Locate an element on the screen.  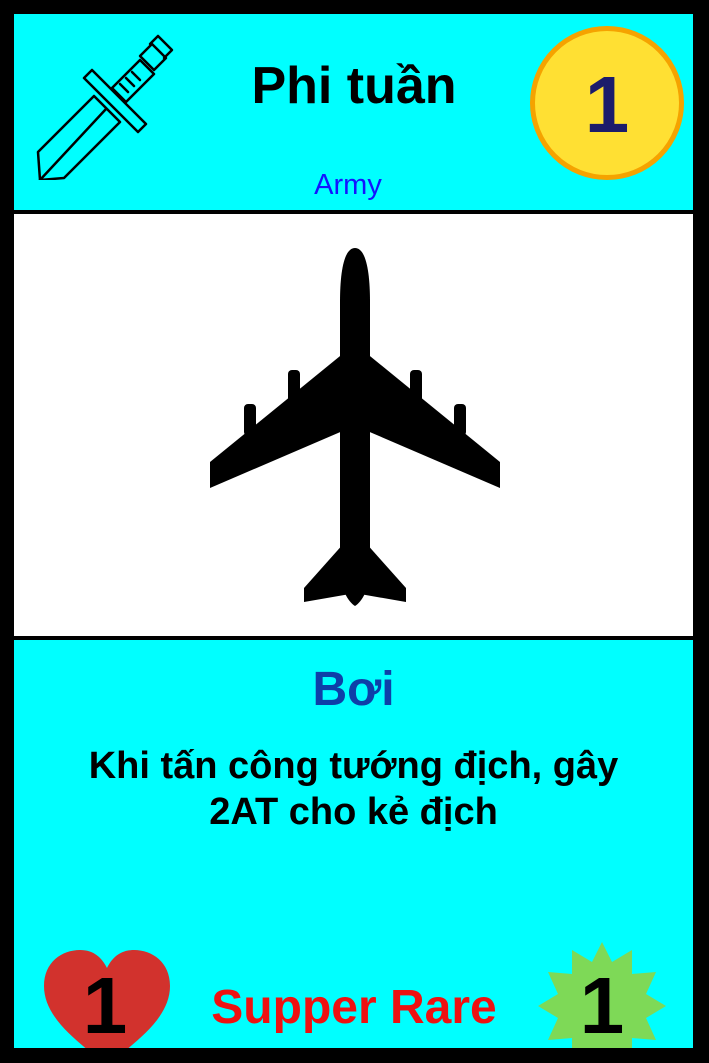
health-value: 1 is located at coordinates (105, 1004).